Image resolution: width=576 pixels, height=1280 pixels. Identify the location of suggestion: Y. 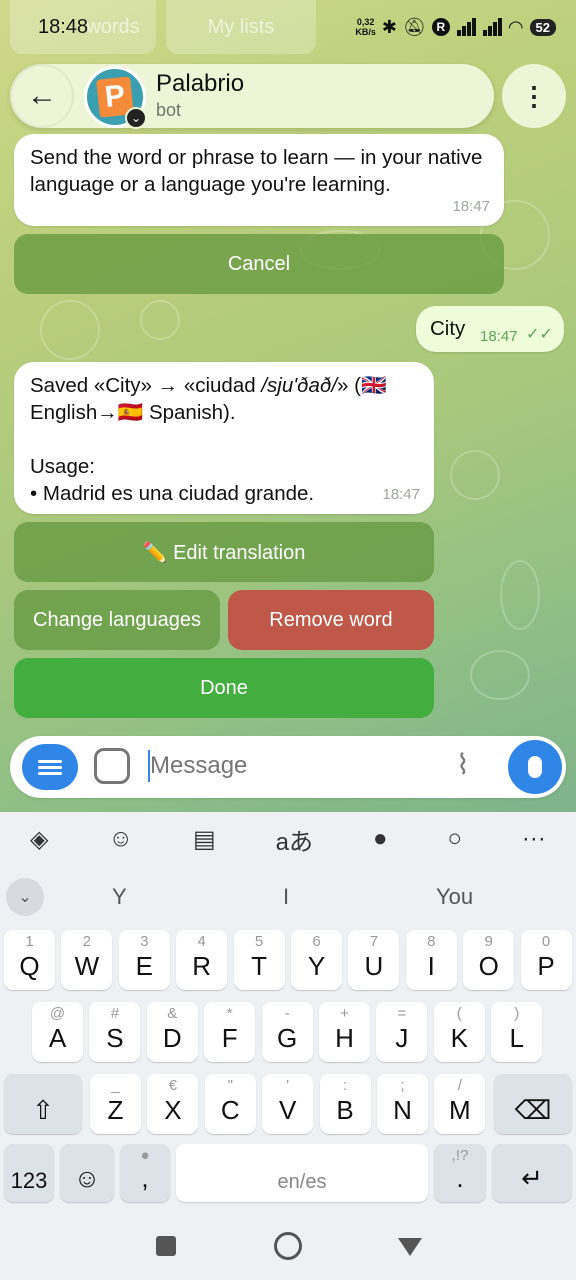
(119, 897).